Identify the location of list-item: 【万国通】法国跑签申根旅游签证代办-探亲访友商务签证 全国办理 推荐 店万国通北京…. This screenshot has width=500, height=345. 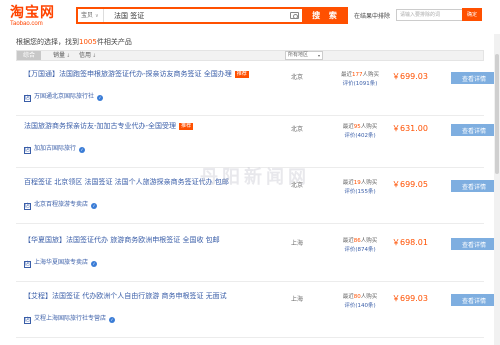
(256, 91).